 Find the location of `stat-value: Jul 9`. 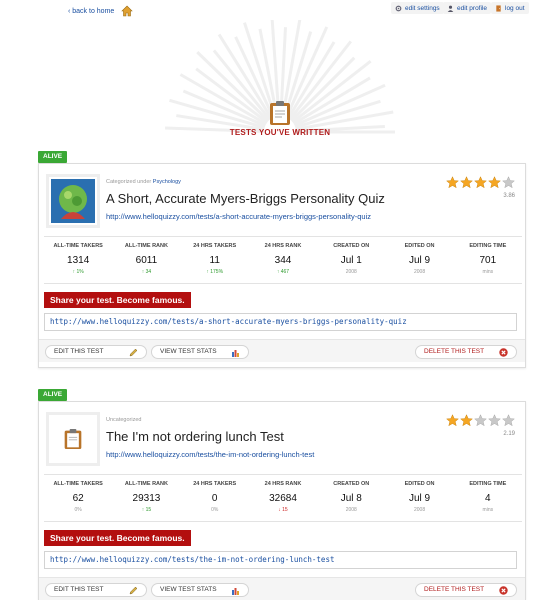

stat-value: Jul 9 is located at coordinates (419, 498).